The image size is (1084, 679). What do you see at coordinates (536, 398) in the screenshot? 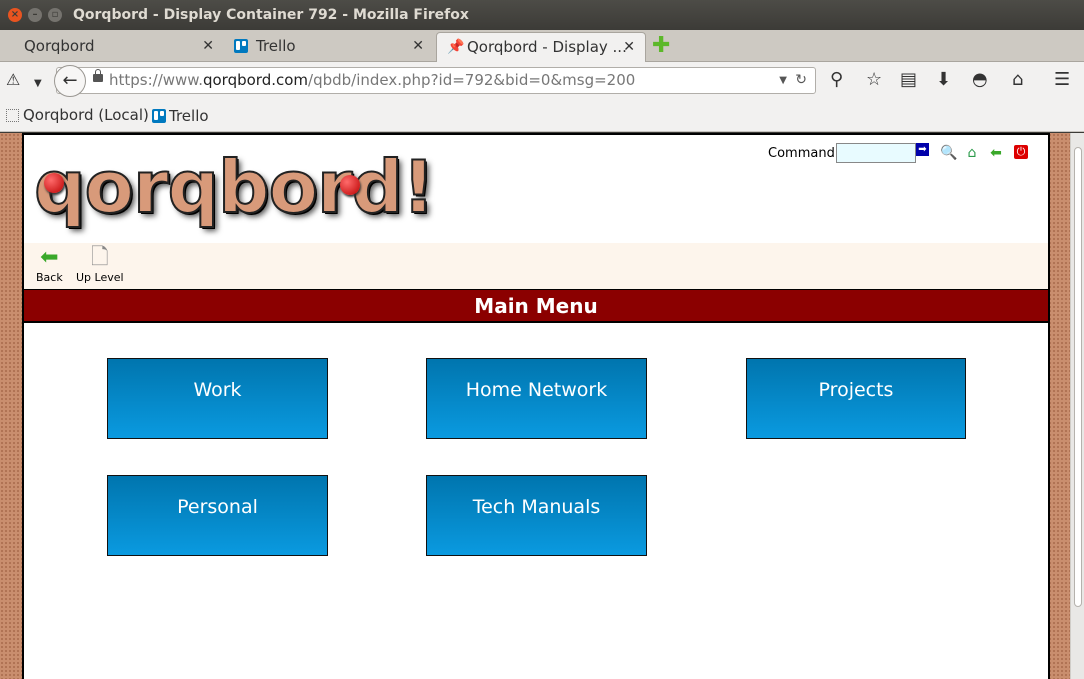
I see `tile-home-network: Home Network` at bounding box center [536, 398].